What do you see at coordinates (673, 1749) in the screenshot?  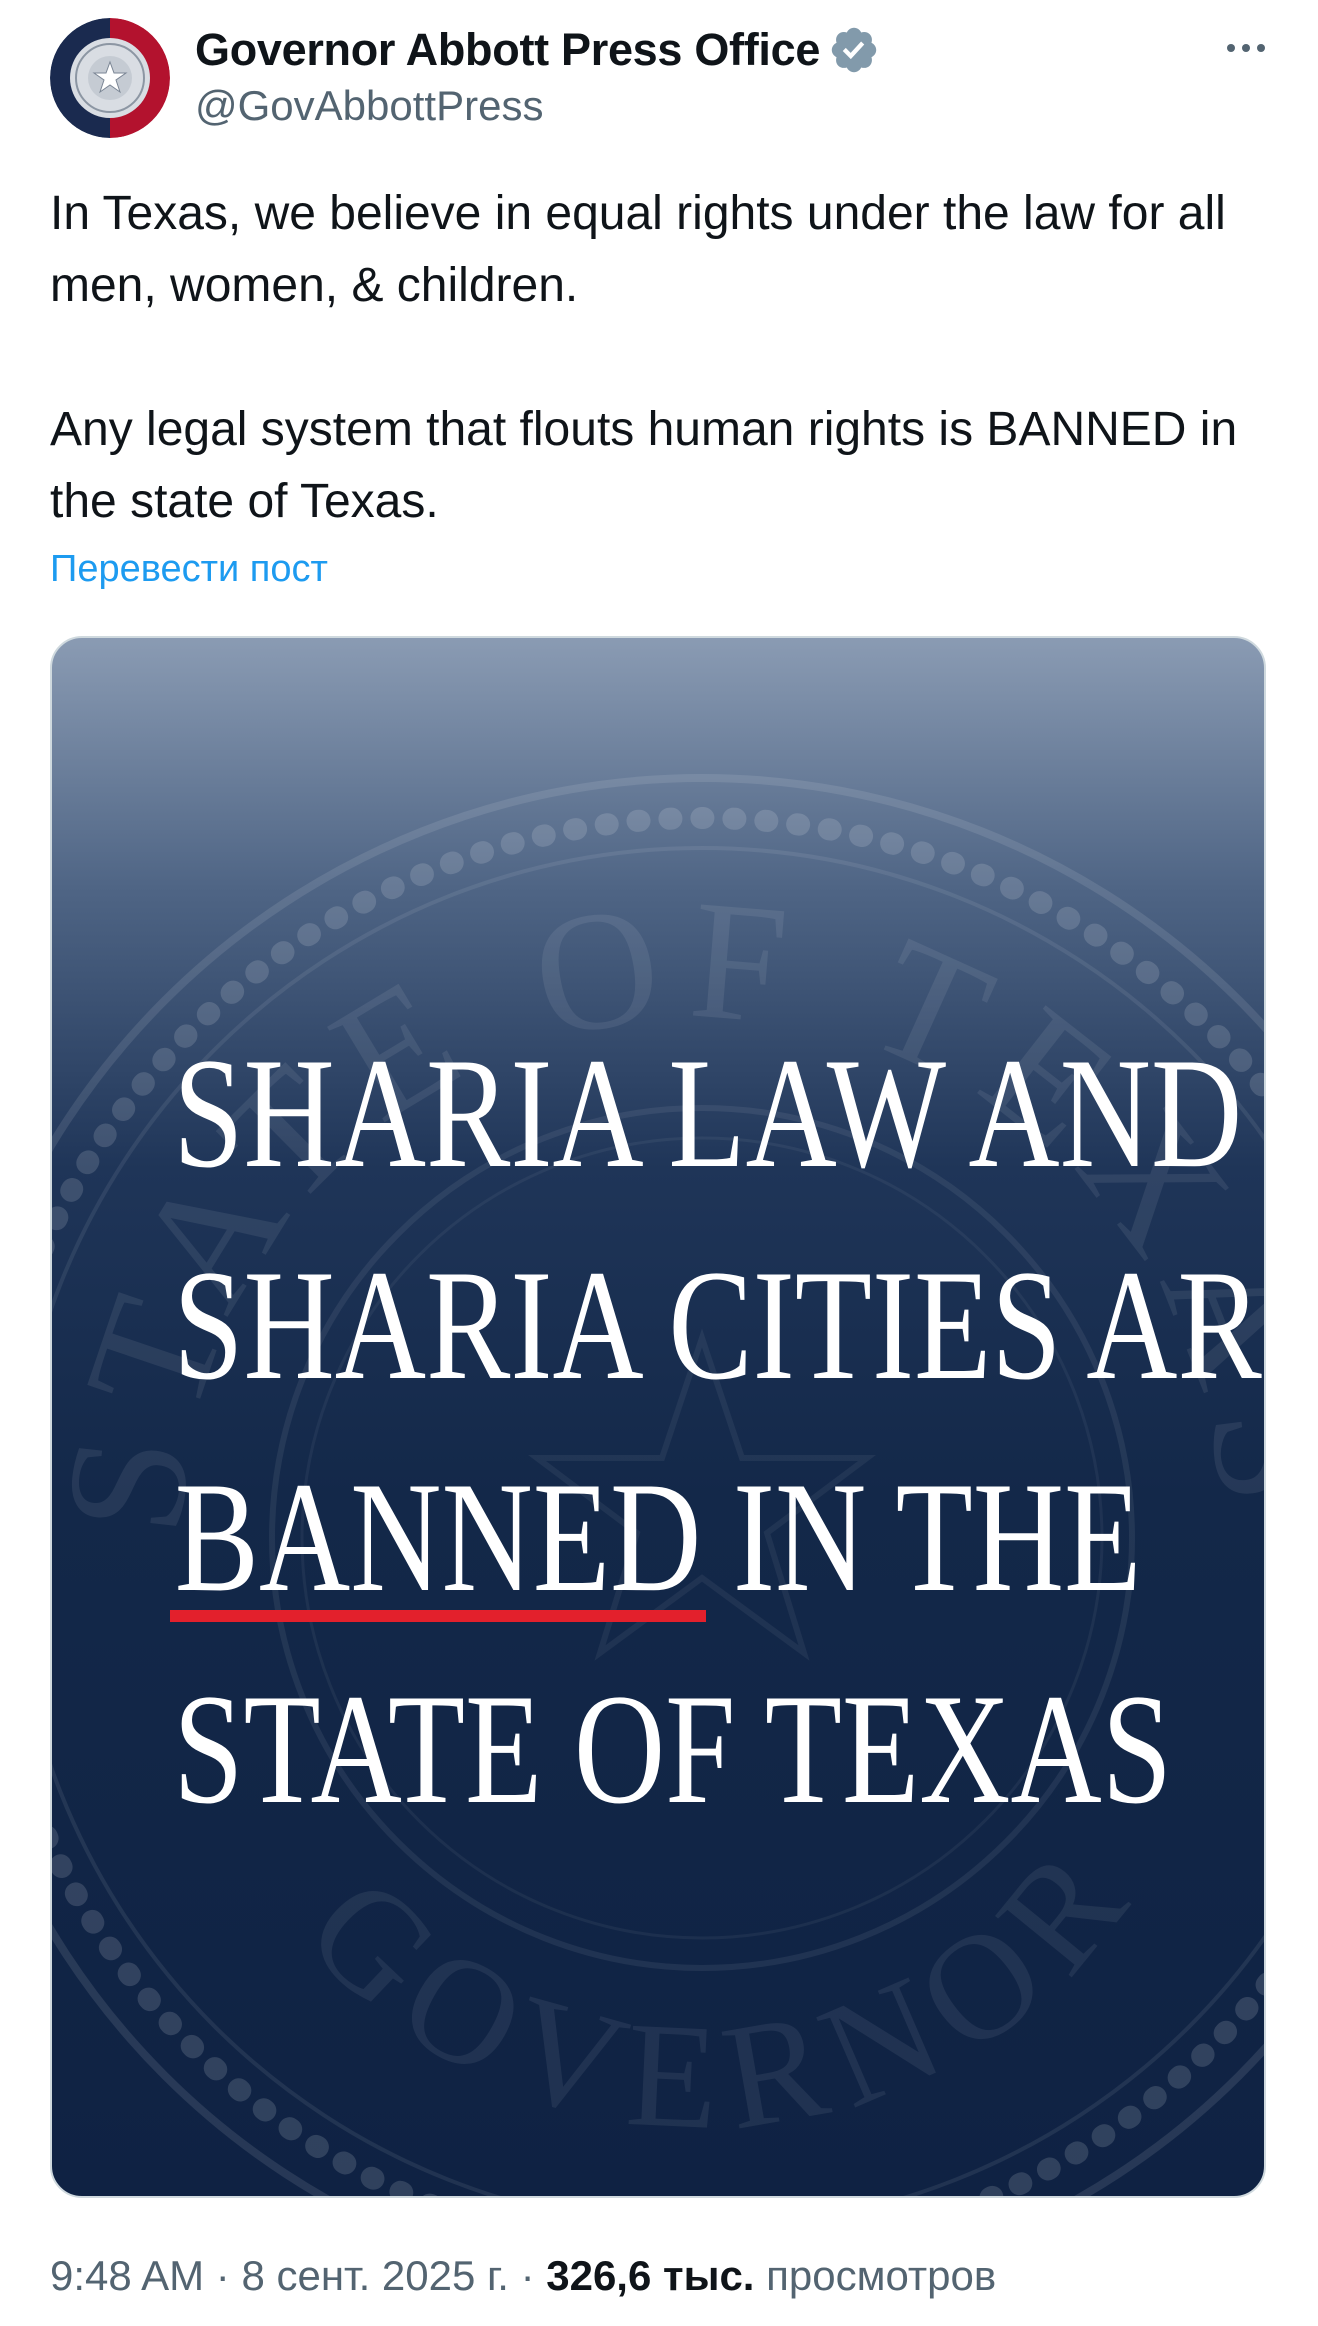 I see `headline-line-4: STATE OF TEXAS` at bounding box center [673, 1749].